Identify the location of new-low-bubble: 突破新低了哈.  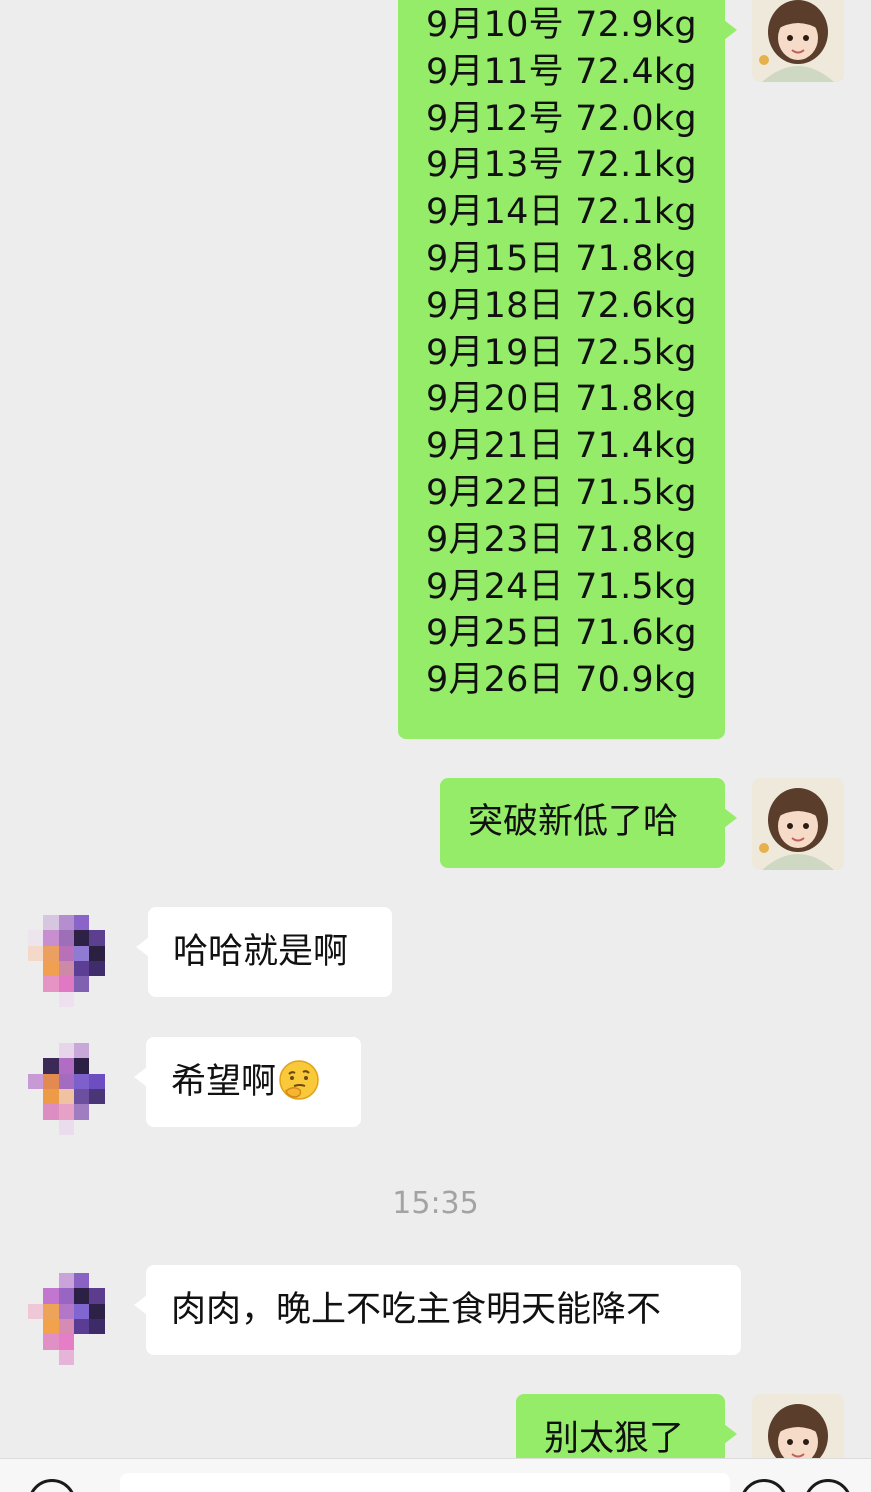
(588, 823).